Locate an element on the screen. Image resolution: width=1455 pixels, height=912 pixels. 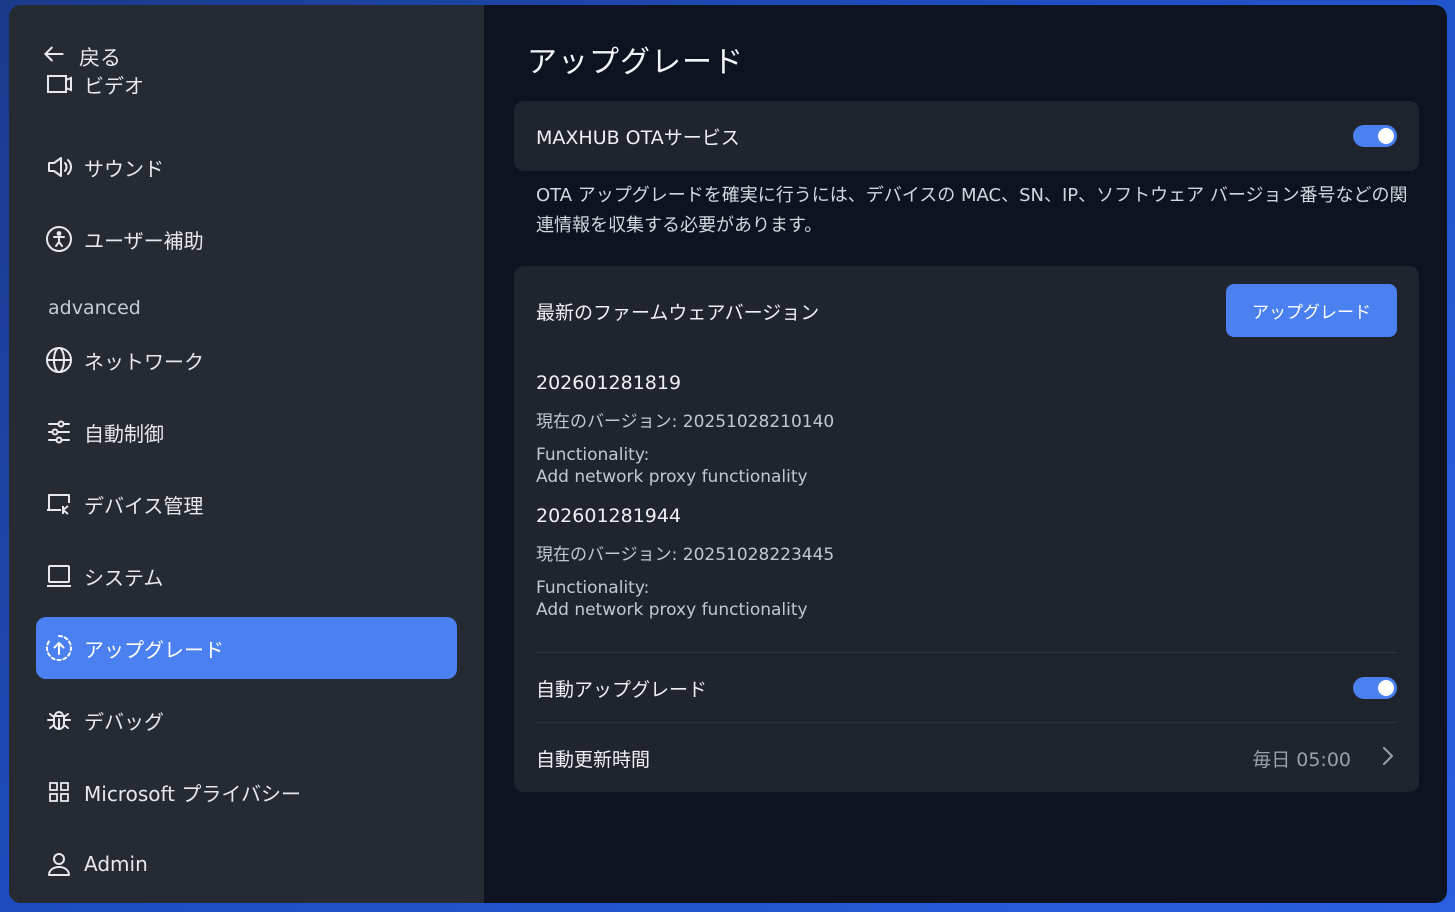
back-label: 戻る is located at coordinates (100, 57).